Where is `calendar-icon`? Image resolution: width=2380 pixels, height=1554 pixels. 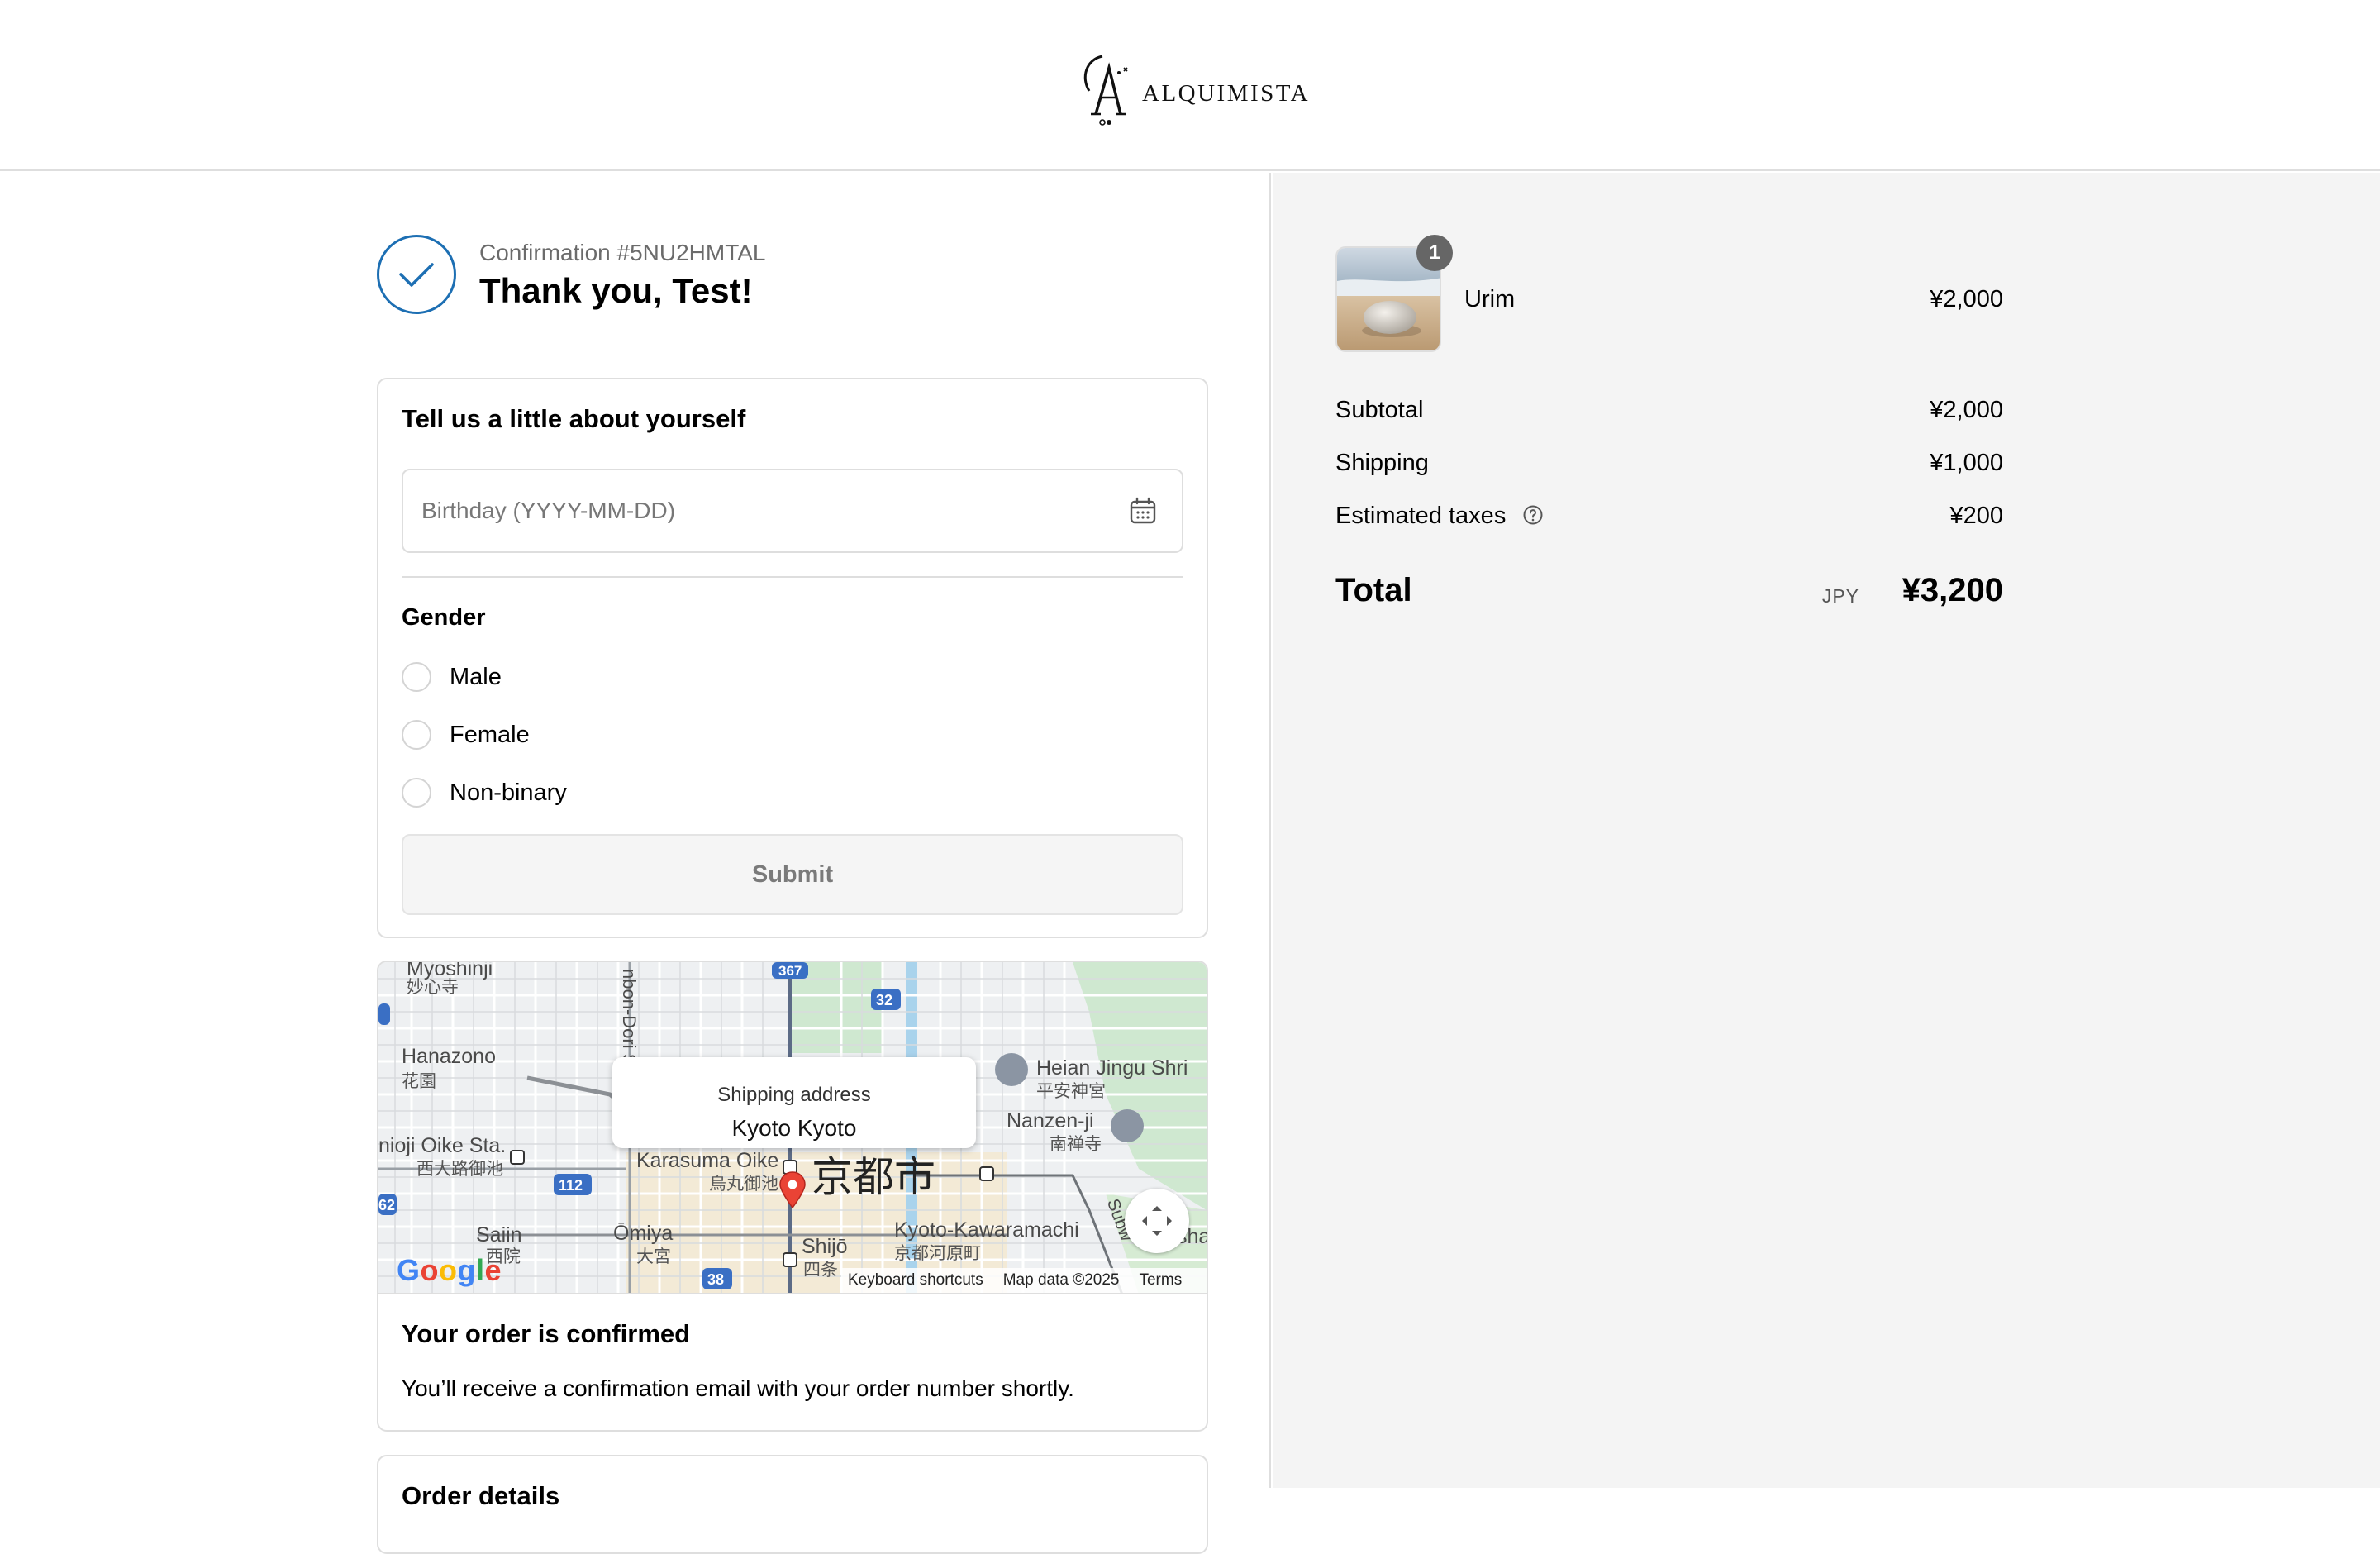 calendar-icon is located at coordinates (1143, 511).